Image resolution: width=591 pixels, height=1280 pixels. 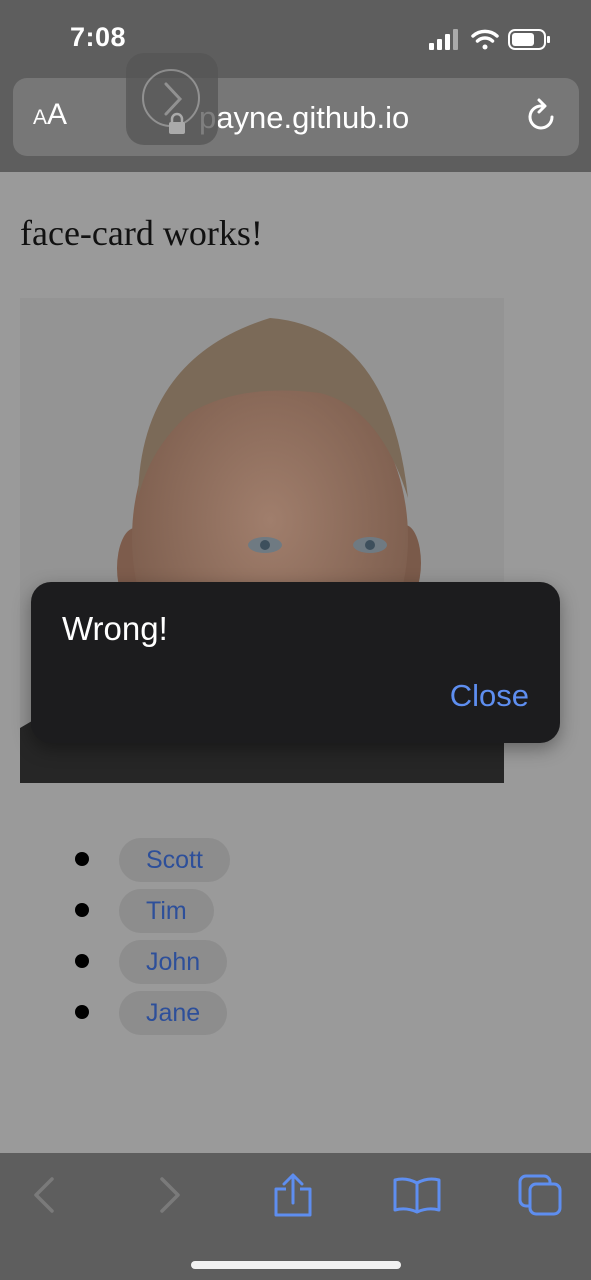 I want to click on status-bar: 7:08, so click(x=295, y=39).